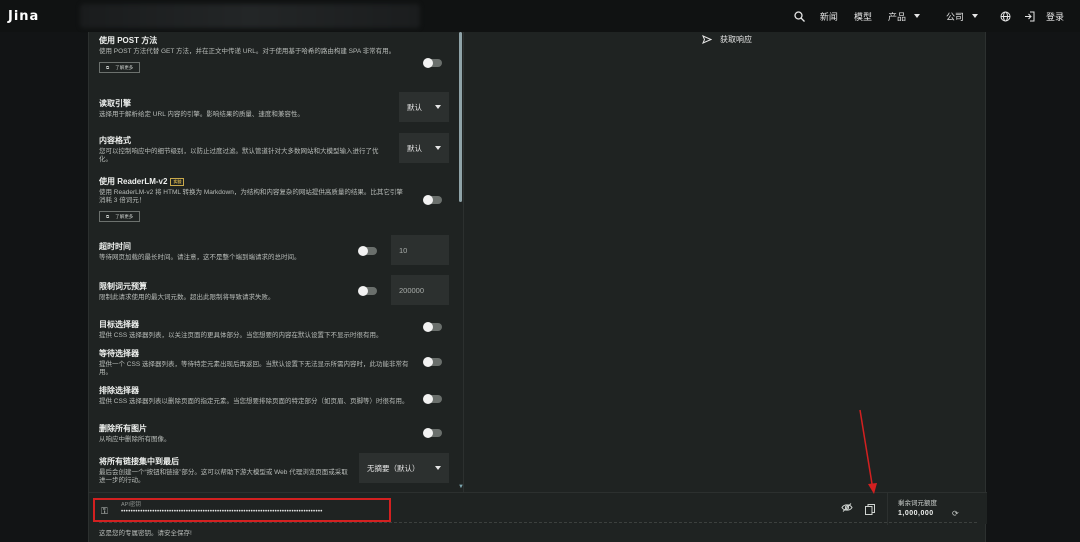 The height and width of the screenshot is (542, 1080). What do you see at coordinates (917, 503) in the screenshot?
I see `quota-label: 剩余词元额度` at bounding box center [917, 503].